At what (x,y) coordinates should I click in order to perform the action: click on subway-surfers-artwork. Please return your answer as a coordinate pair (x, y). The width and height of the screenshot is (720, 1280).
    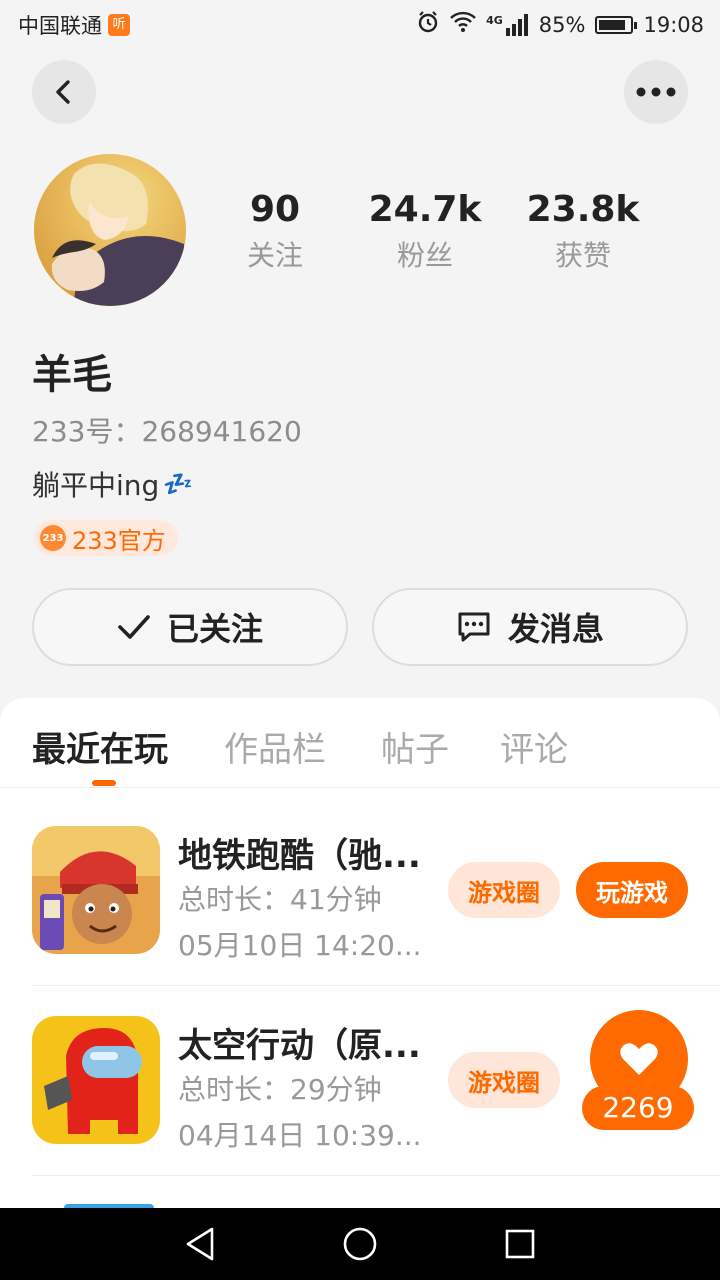
    Looking at the image, I should click on (96, 890).